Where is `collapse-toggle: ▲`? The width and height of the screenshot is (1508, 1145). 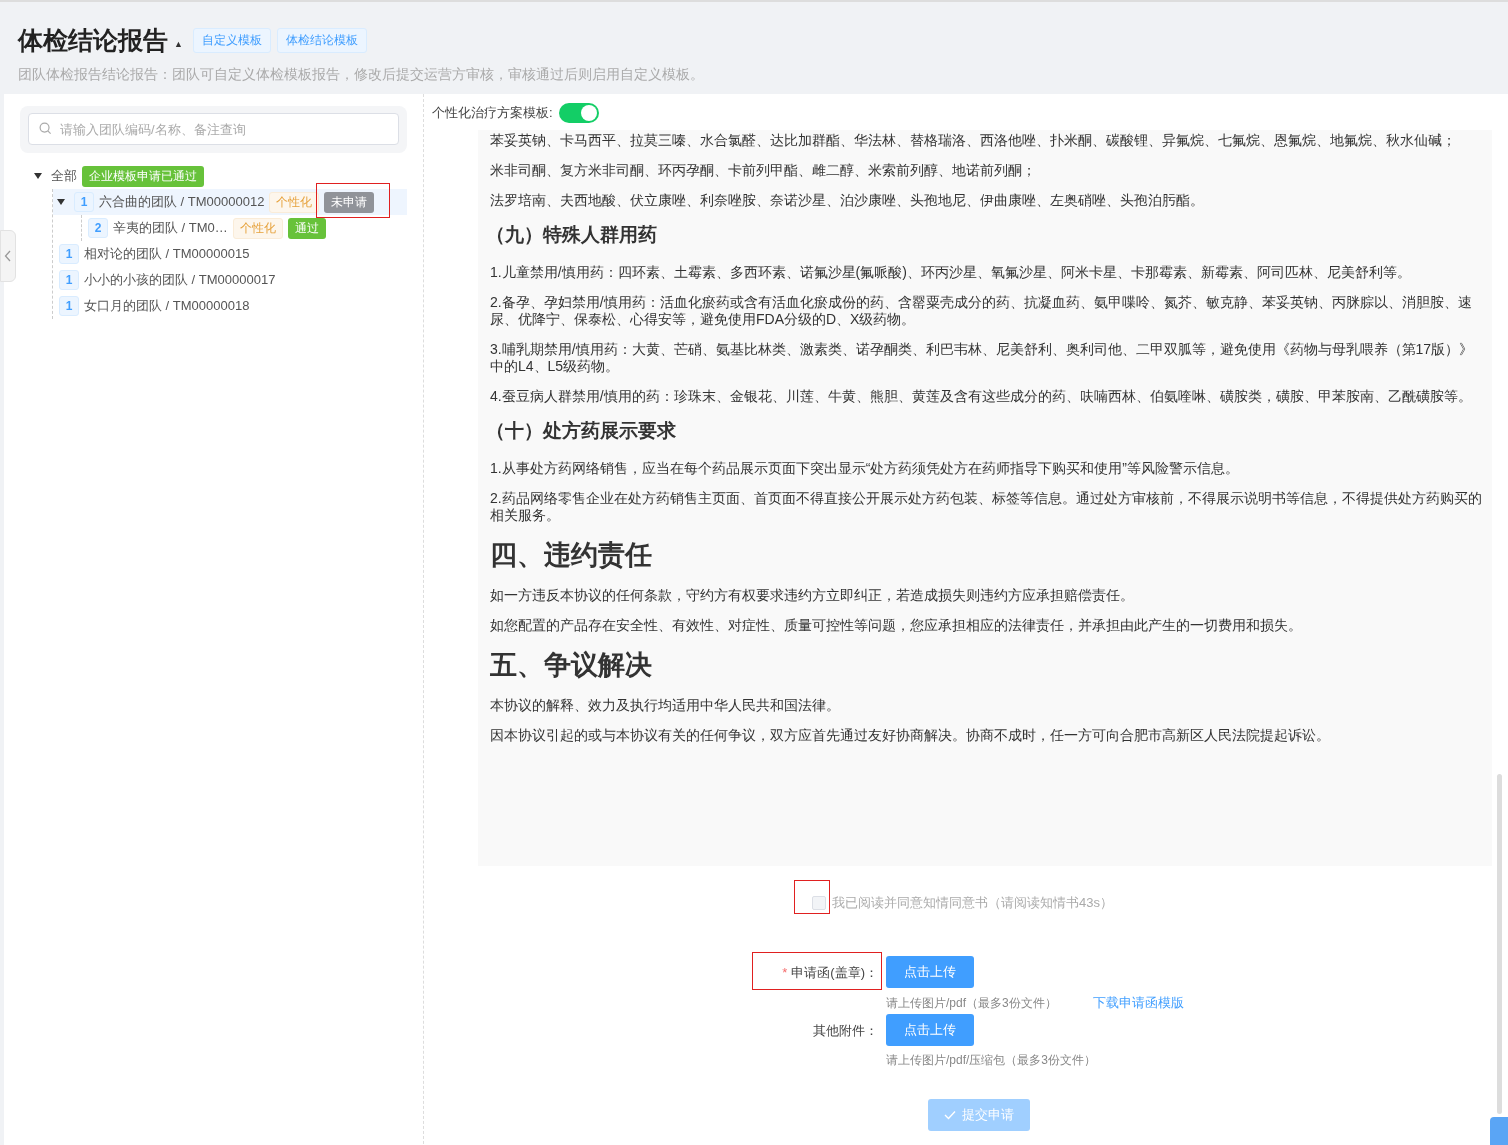
collapse-toggle: ▲ is located at coordinates (178, 43).